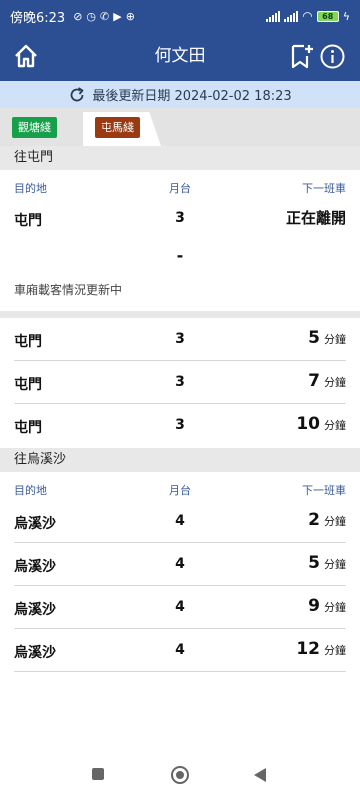  I want to click on occupancy-placeholder: -, so click(180, 255).